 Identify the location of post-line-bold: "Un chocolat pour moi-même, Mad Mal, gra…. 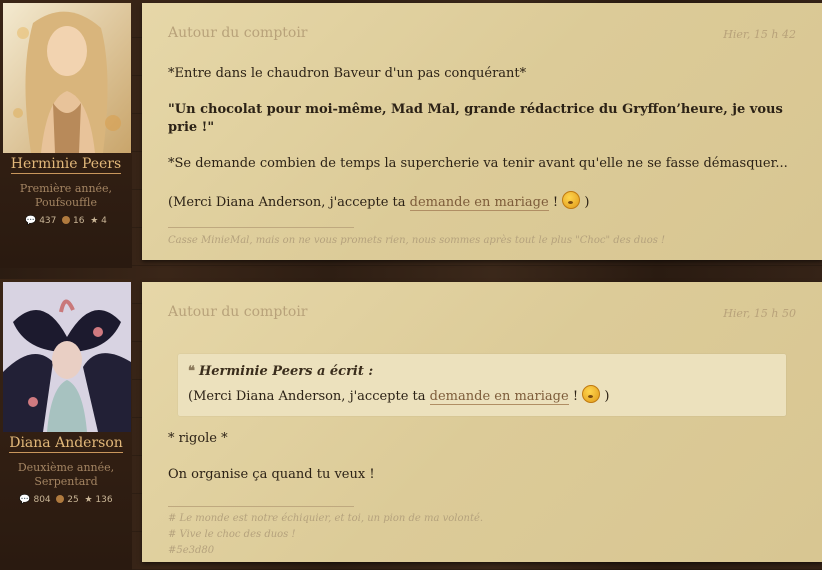
(475, 118).